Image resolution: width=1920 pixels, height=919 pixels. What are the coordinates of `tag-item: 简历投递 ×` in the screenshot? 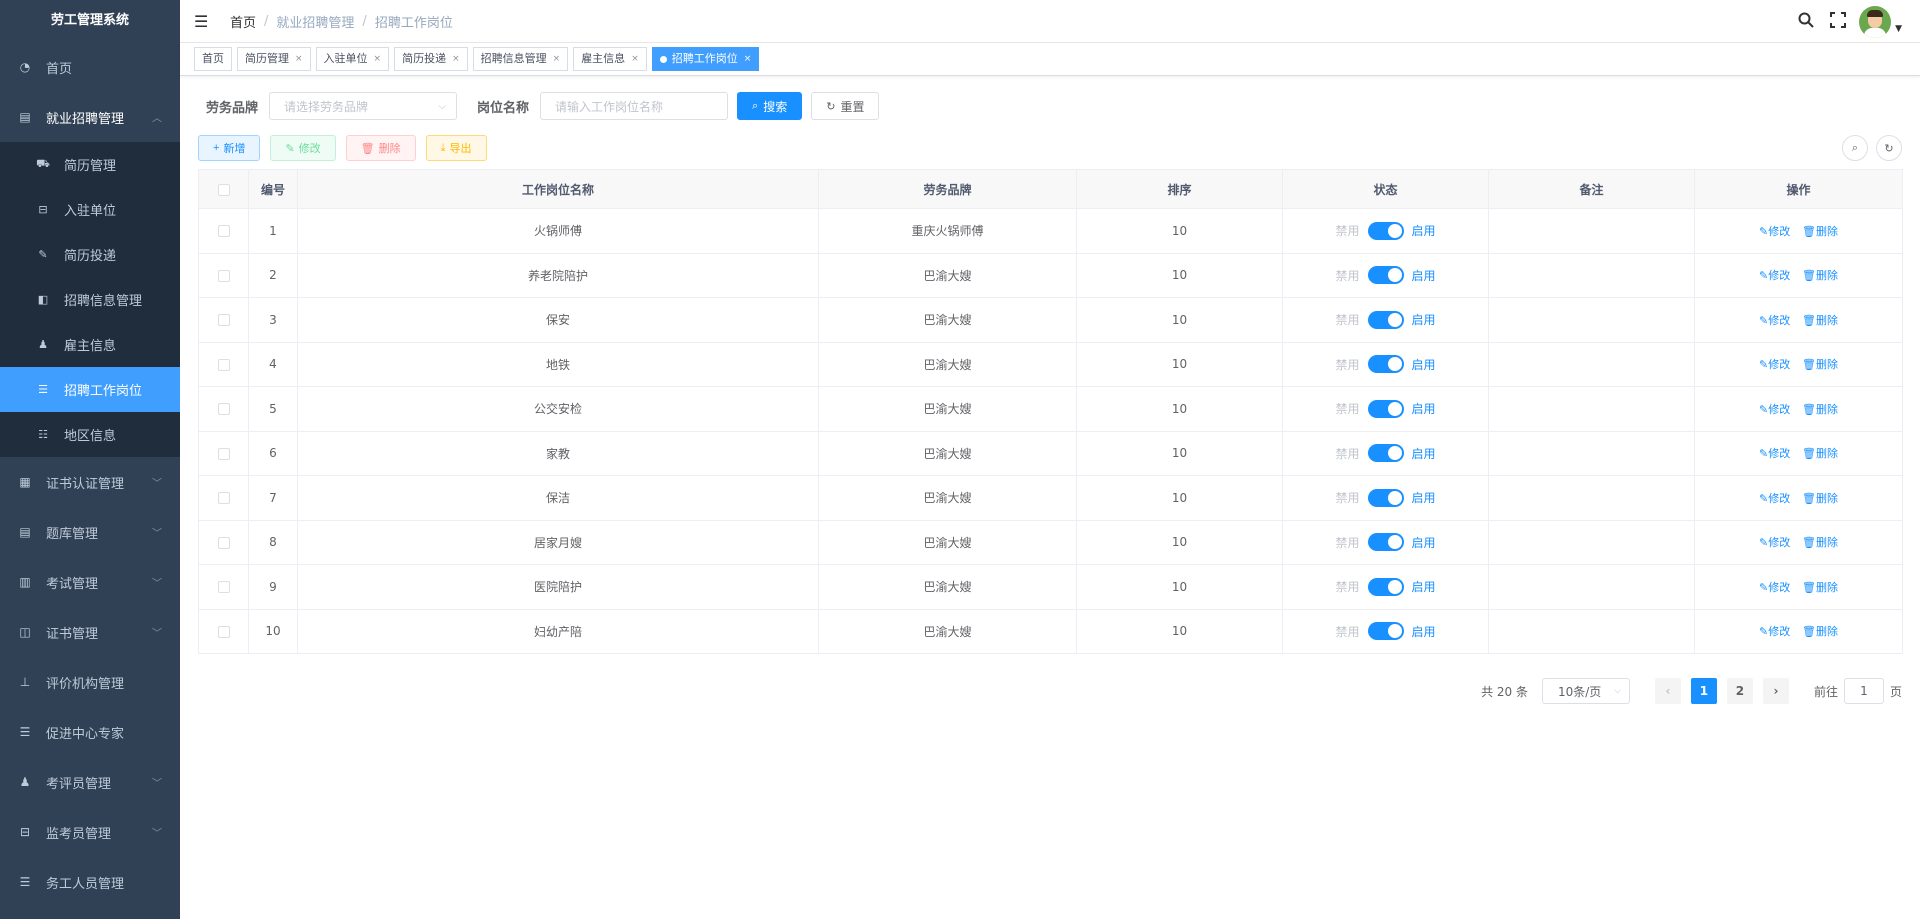 It's located at (431, 59).